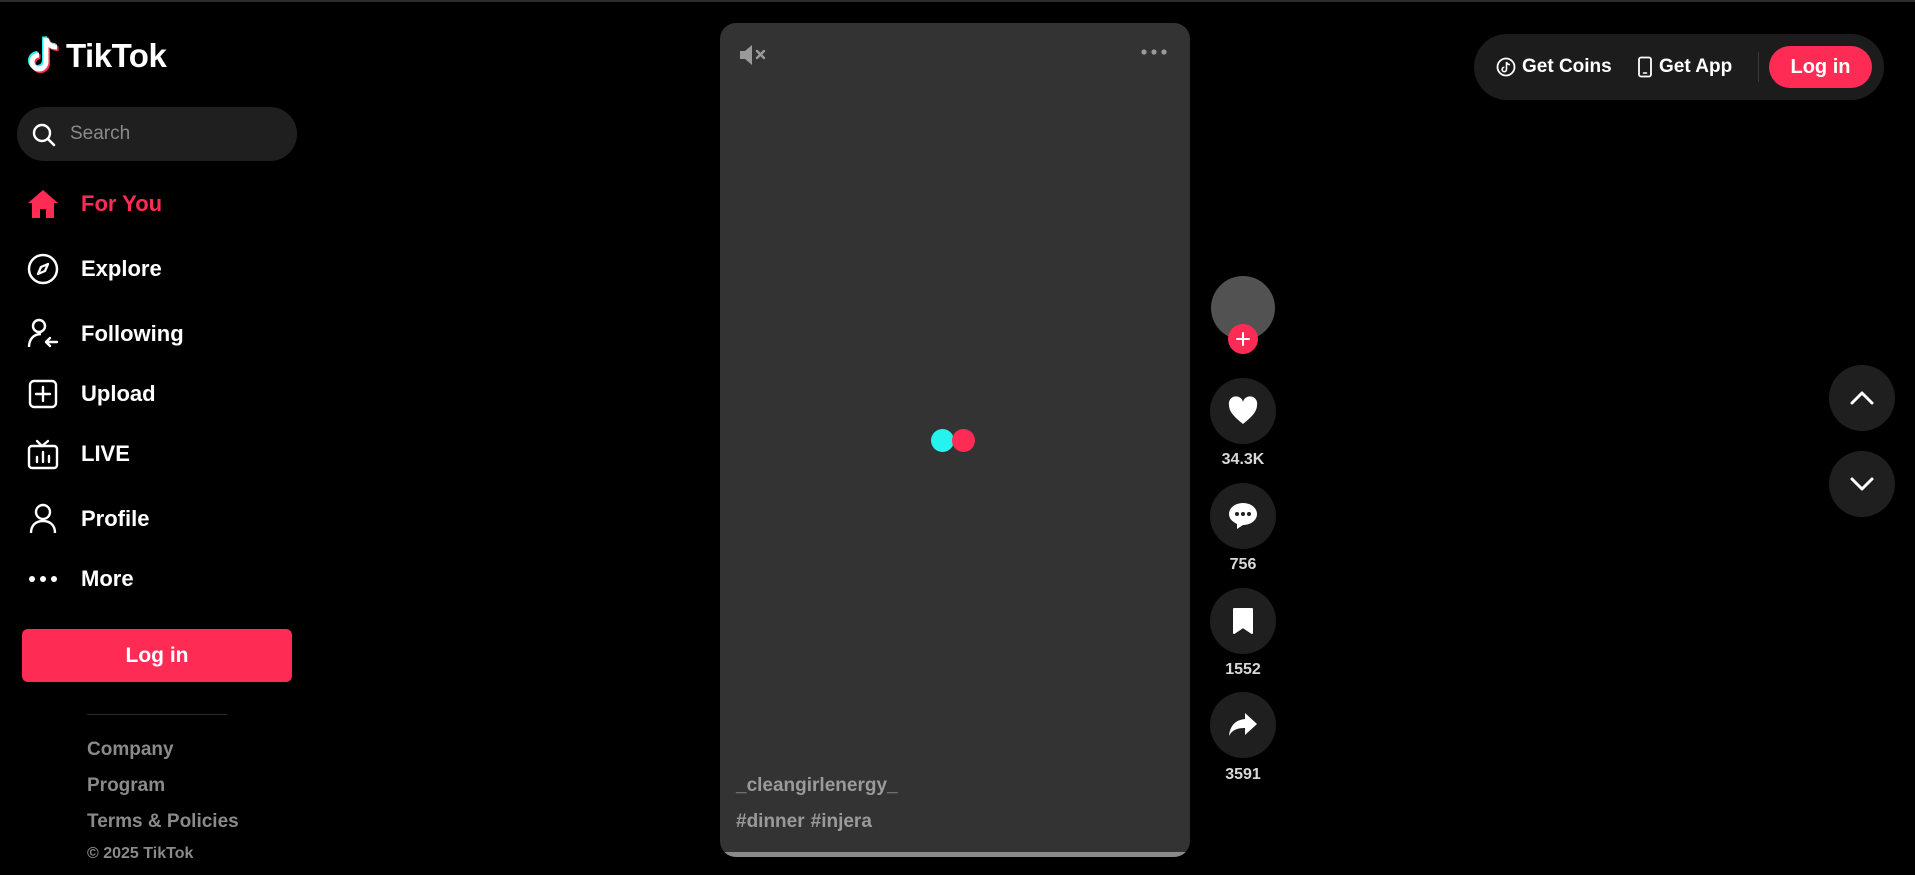 This screenshot has width=1915, height=875. What do you see at coordinates (942, 440) in the screenshot?
I see `loader-dot-cyan` at bounding box center [942, 440].